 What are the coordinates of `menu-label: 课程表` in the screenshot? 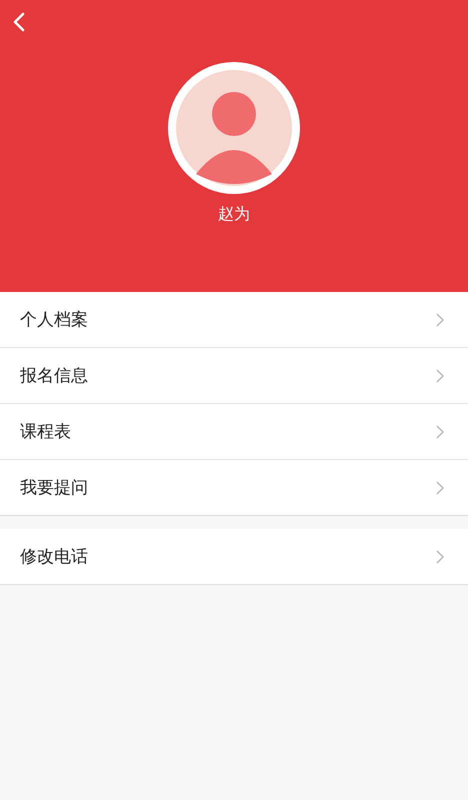 It's located at (45, 432).